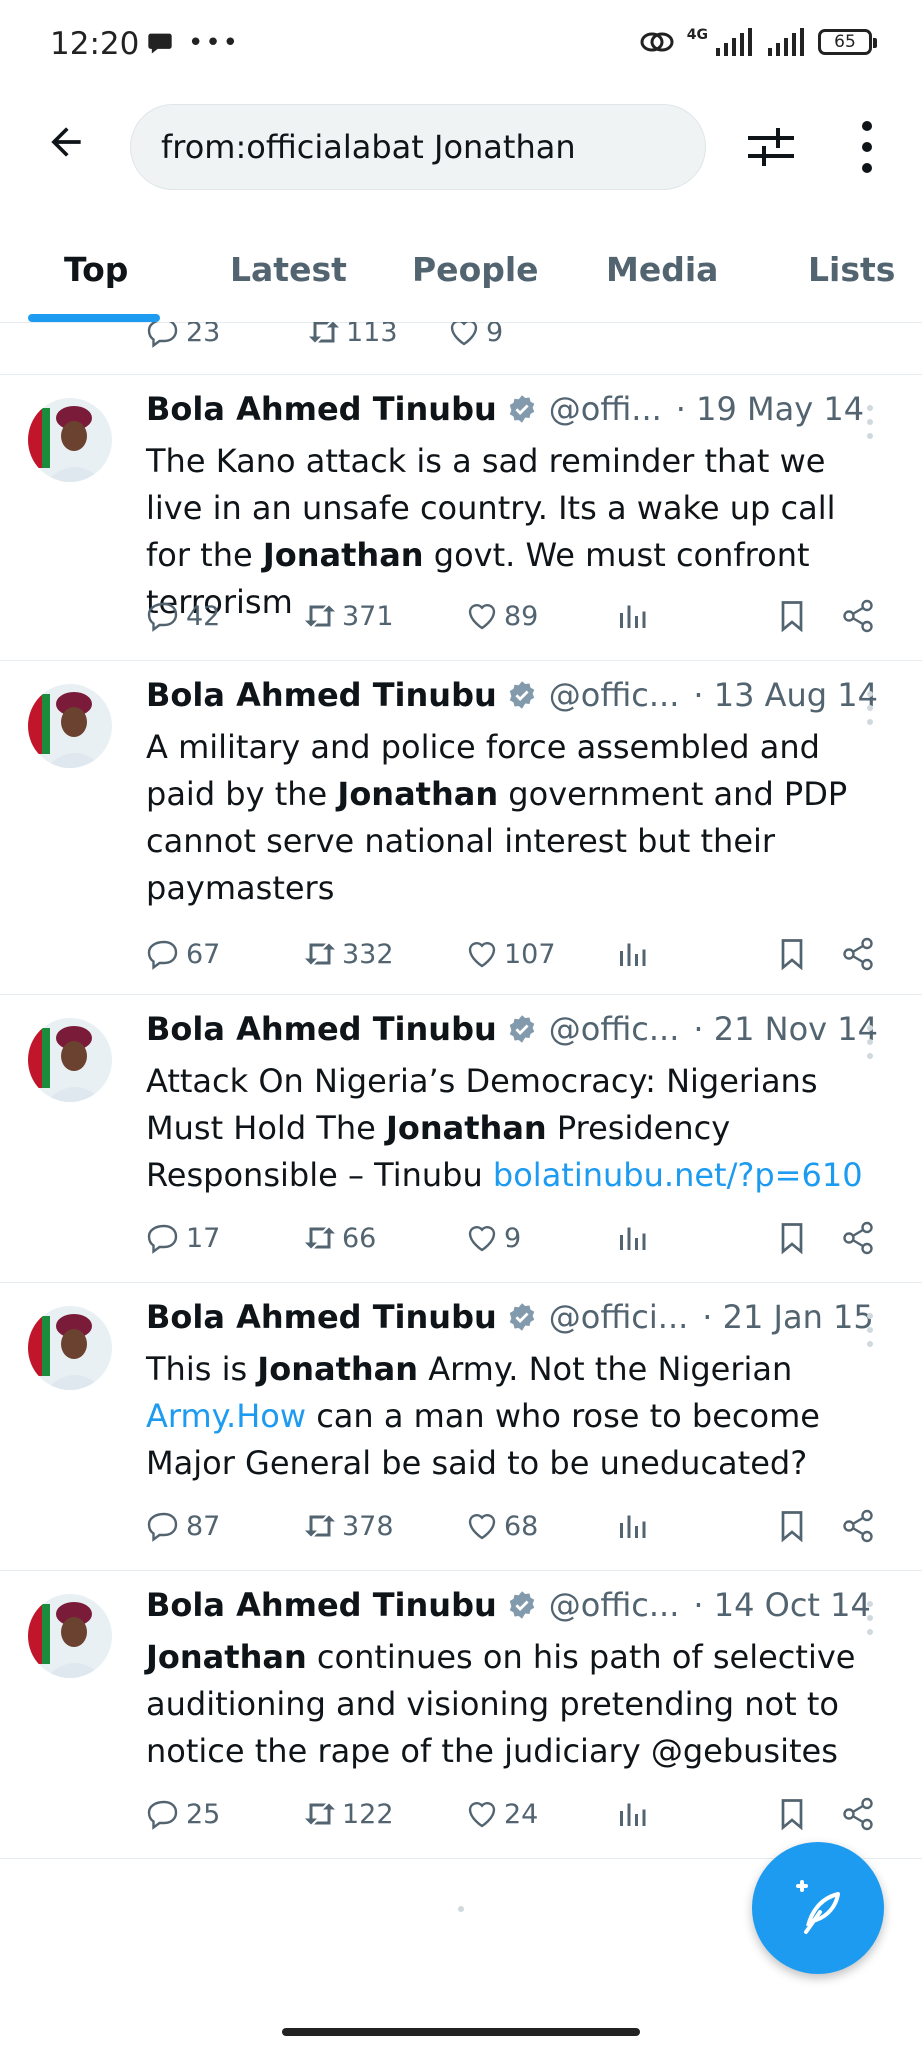 The height and width of the screenshot is (2048, 922). Describe the element at coordinates (662, 269) in the screenshot. I see `tab-media: Media` at that location.